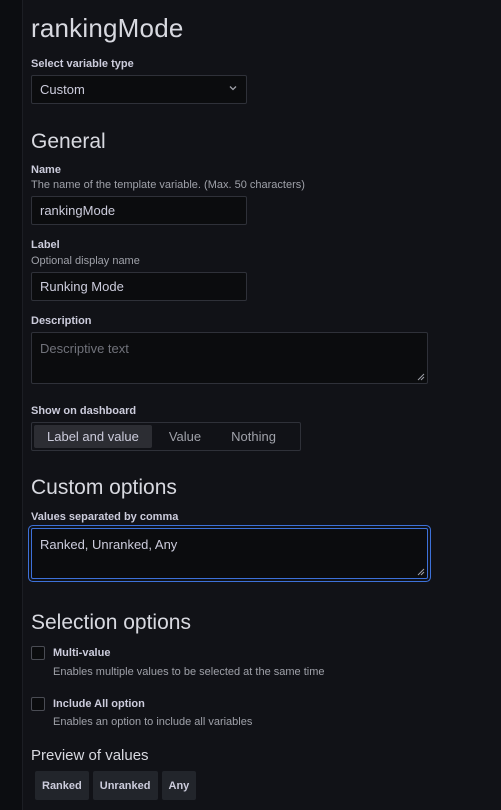 The image size is (501, 810). What do you see at coordinates (139, 286) in the screenshot?
I see `label-input: Runking Mode` at bounding box center [139, 286].